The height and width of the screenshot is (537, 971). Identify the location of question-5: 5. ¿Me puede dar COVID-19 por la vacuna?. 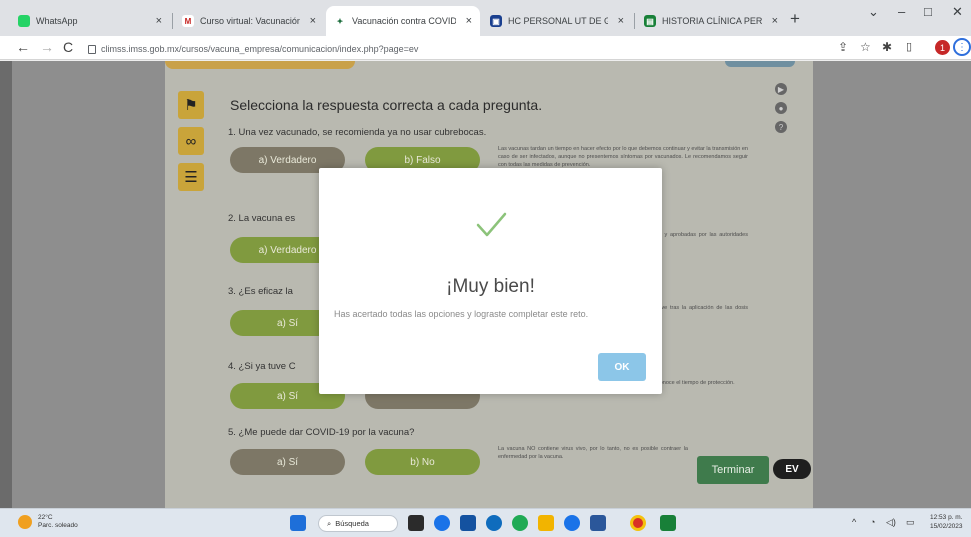
(321, 432).